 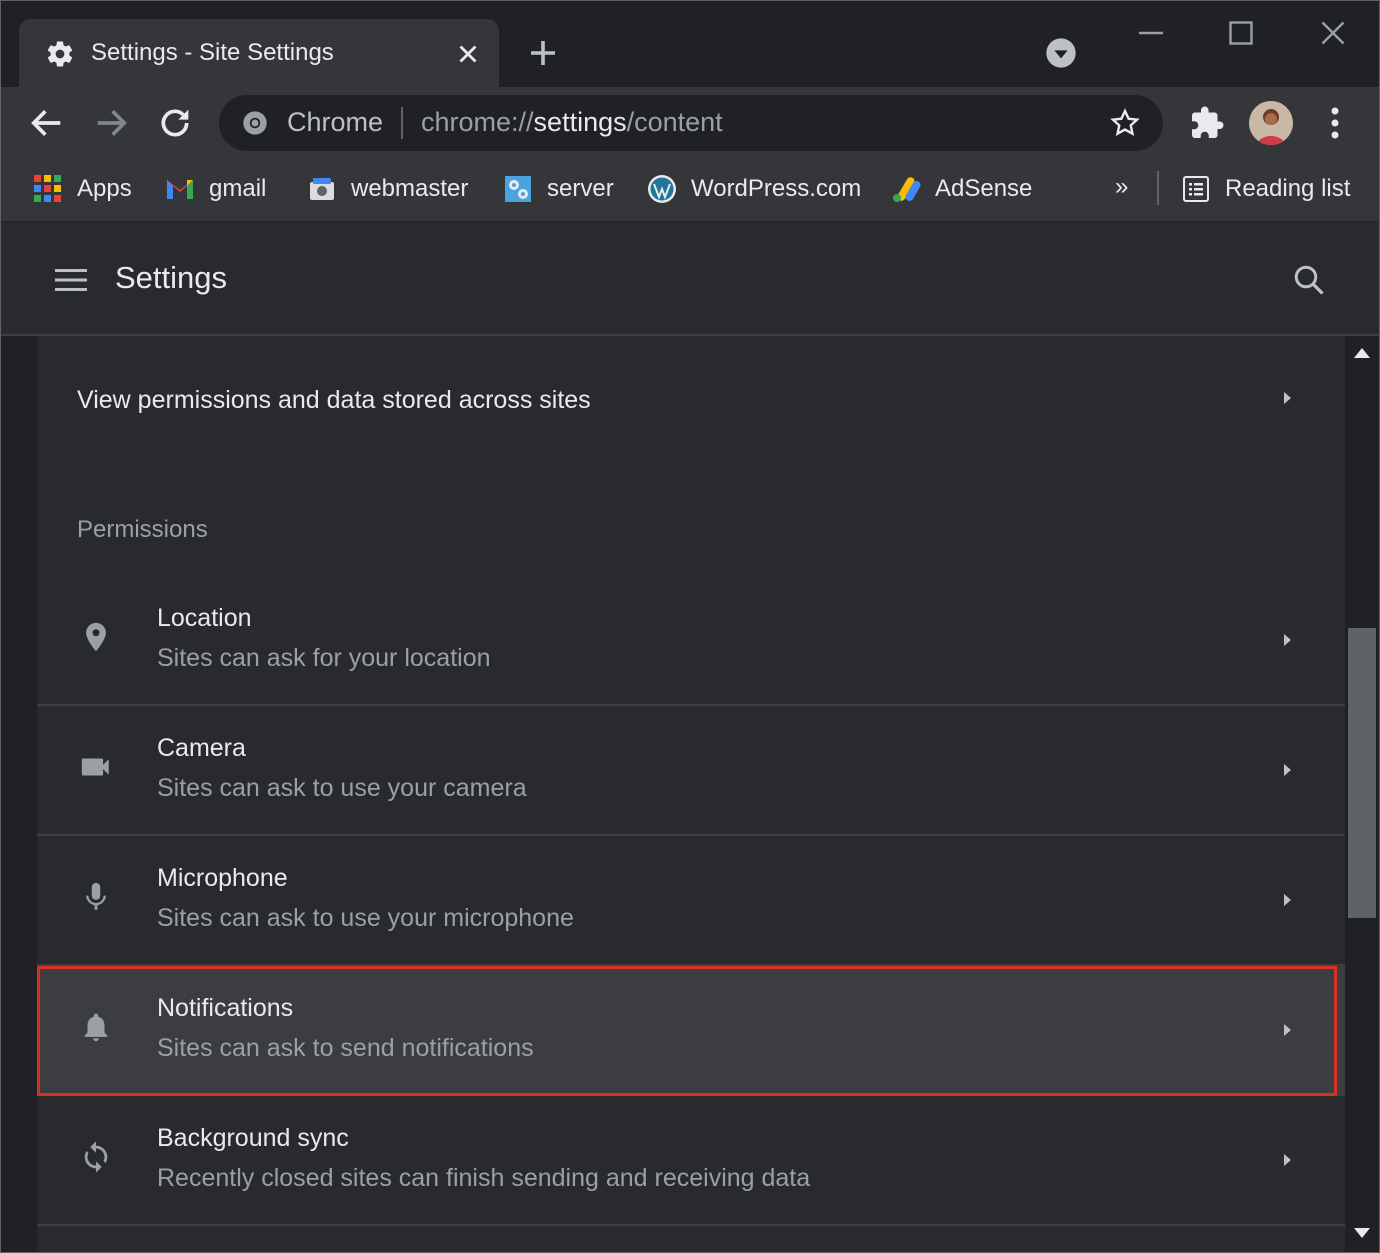 I want to click on bookmark-server: server, so click(x=558, y=189).